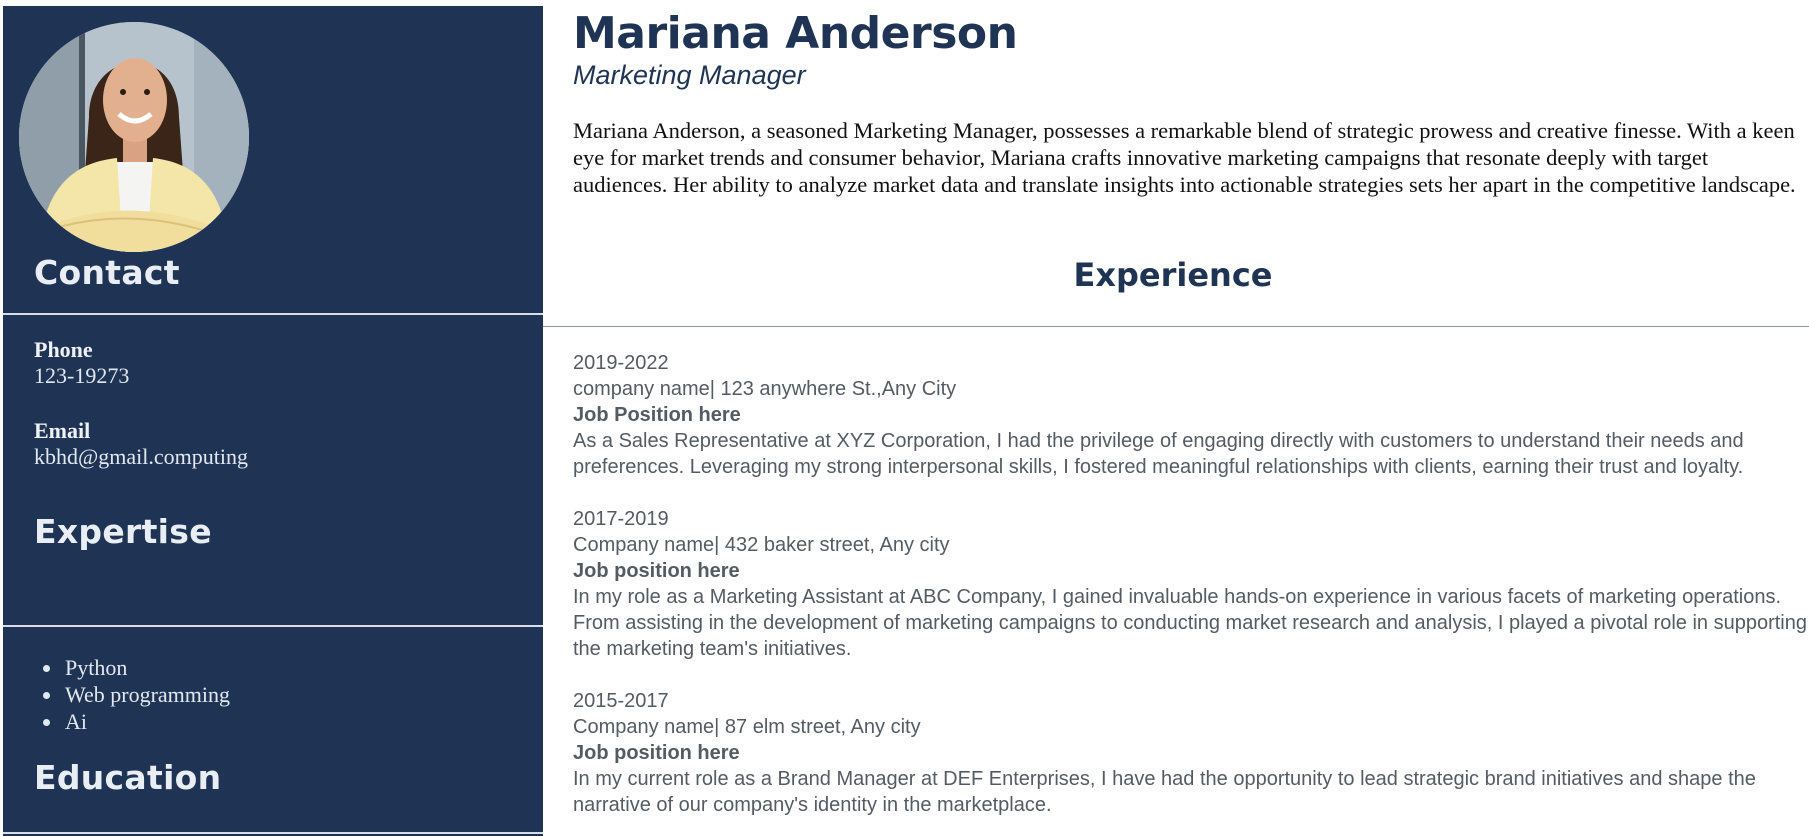  I want to click on skills-list: Python Web programming Ai, so click(132, 694).